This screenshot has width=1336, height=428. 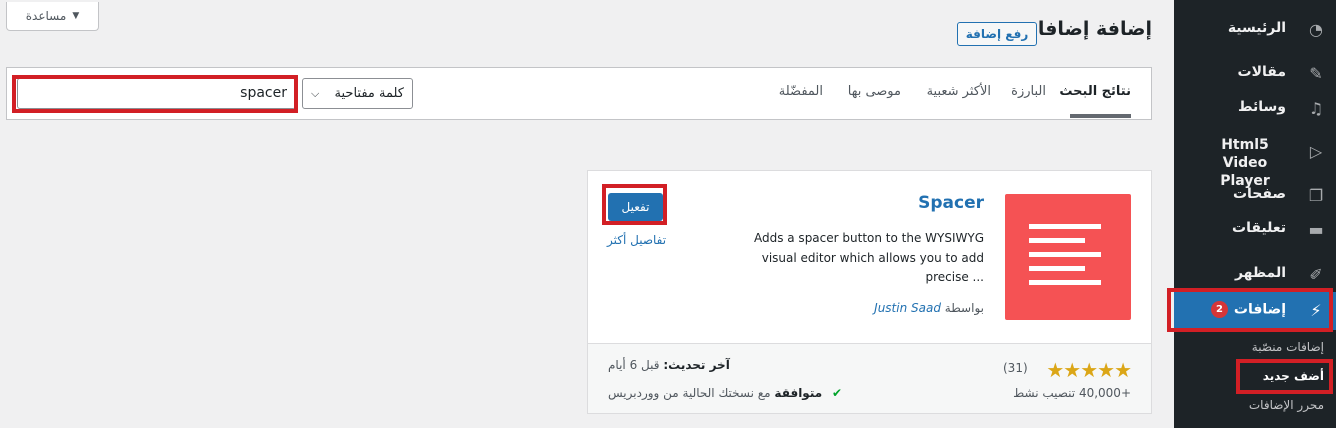 I want to click on last-updated-value: قبل 6 أيام, so click(x=634, y=365).